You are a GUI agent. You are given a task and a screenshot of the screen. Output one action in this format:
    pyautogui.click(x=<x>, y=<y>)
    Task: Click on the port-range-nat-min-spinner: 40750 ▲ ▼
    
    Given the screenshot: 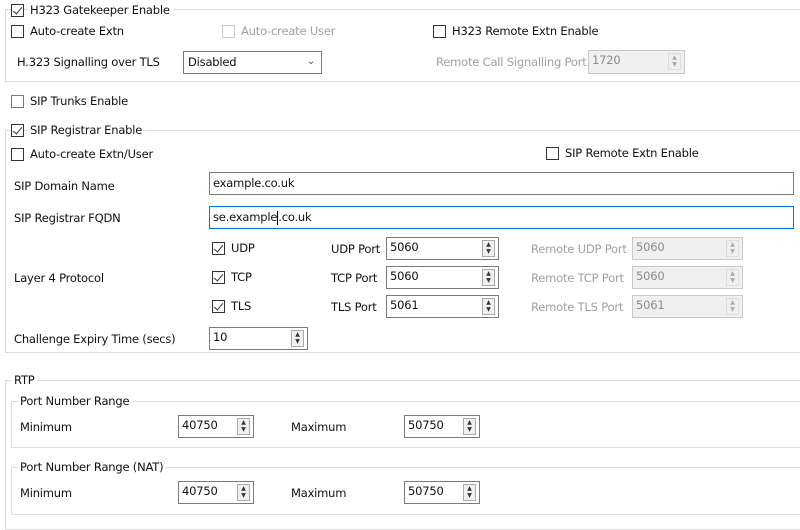 What is the action you would take?
    pyautogui.click(x=216, y=492)
    